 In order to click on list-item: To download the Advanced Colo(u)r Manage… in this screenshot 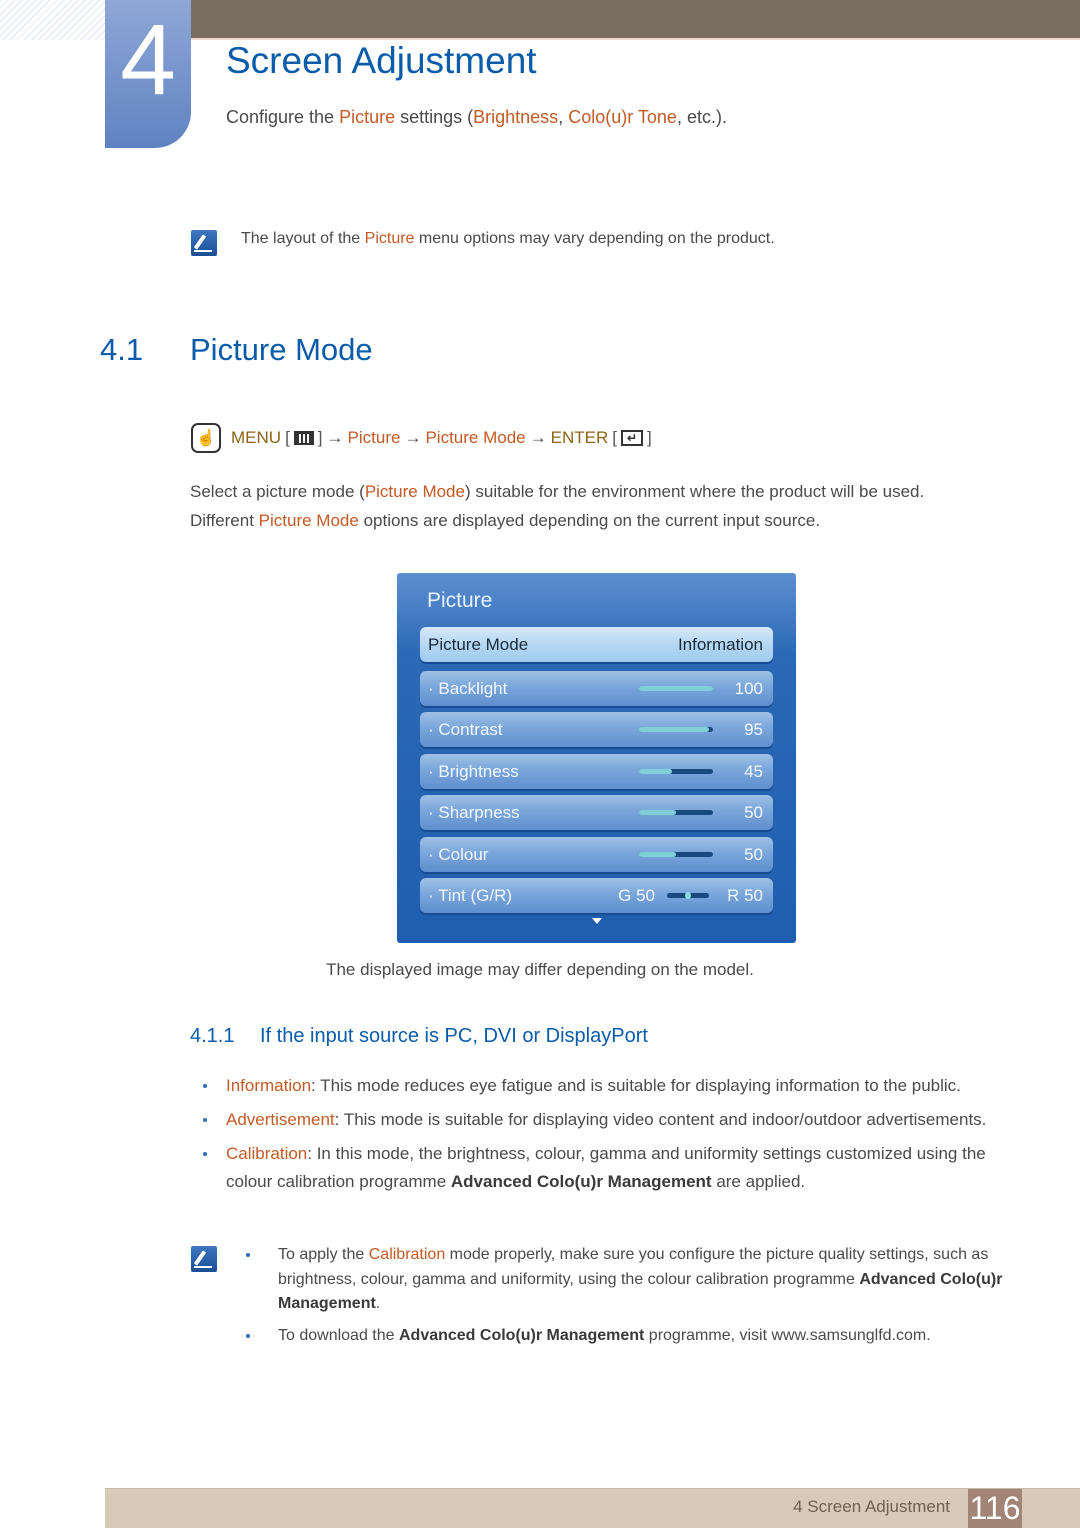, I will do `click(625, 1336)`.